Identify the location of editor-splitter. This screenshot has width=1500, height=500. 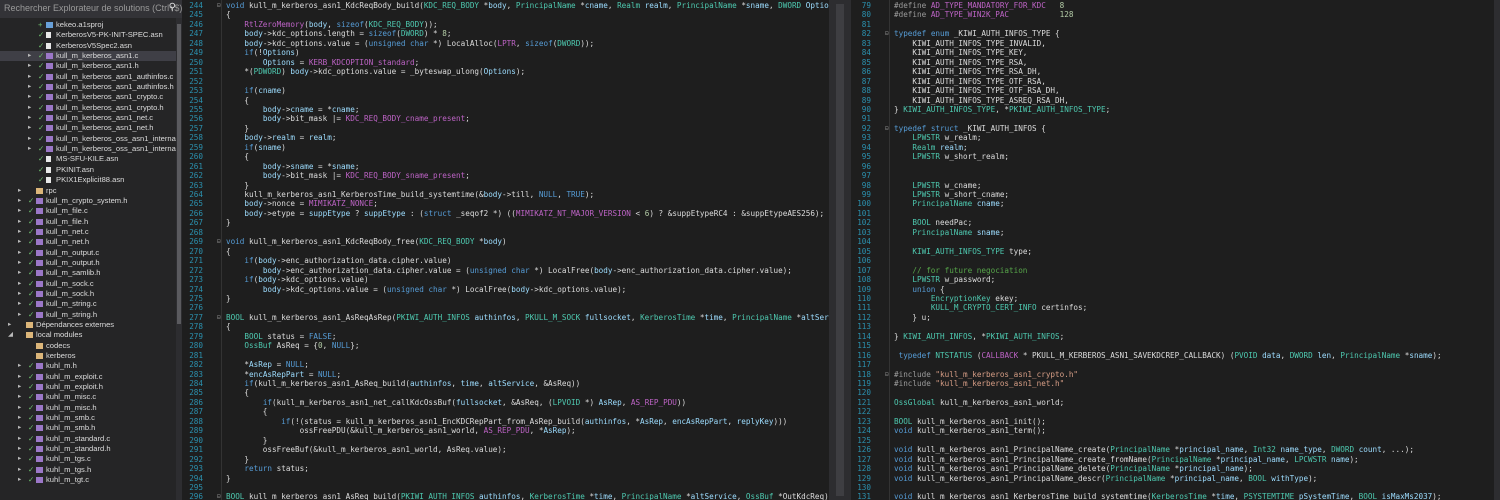
(840, 250).